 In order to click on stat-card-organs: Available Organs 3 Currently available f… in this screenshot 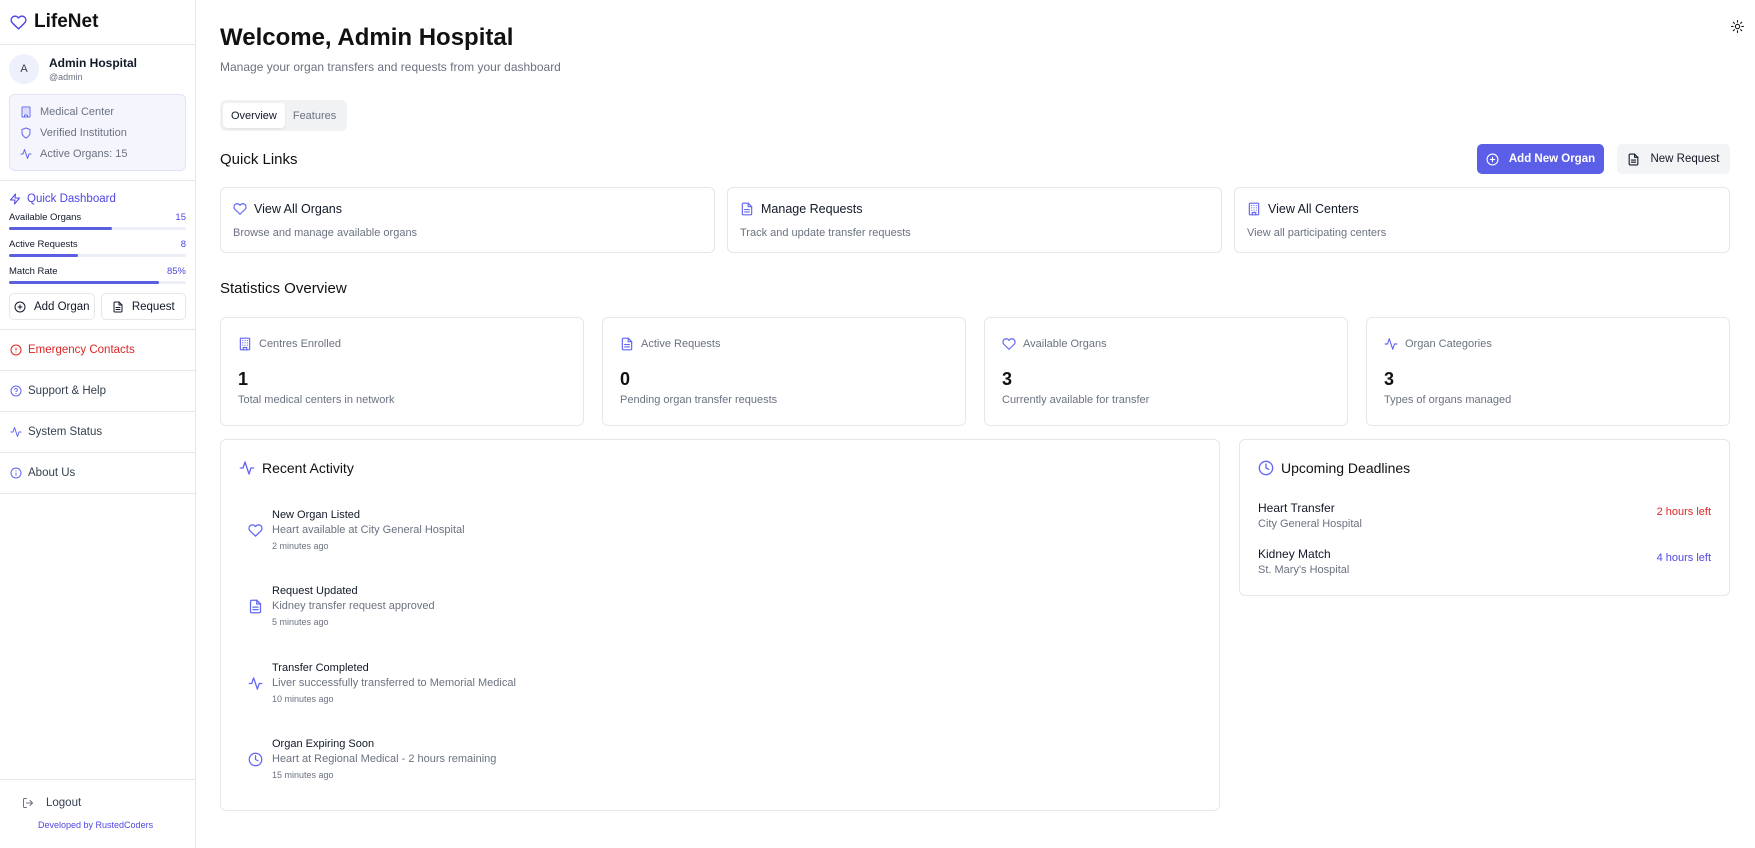, I will do `click(1166, 371)`.